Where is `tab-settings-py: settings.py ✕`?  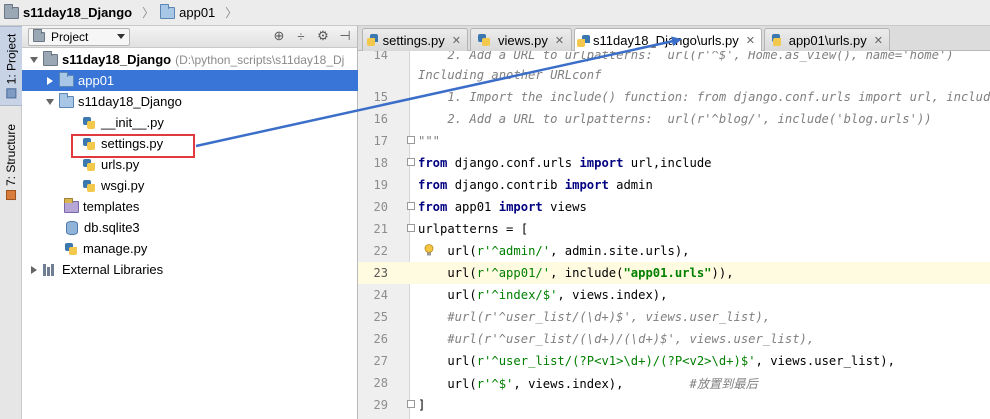
tab-settings-py: settings.py ✕ is located at coordinates (415, 39).